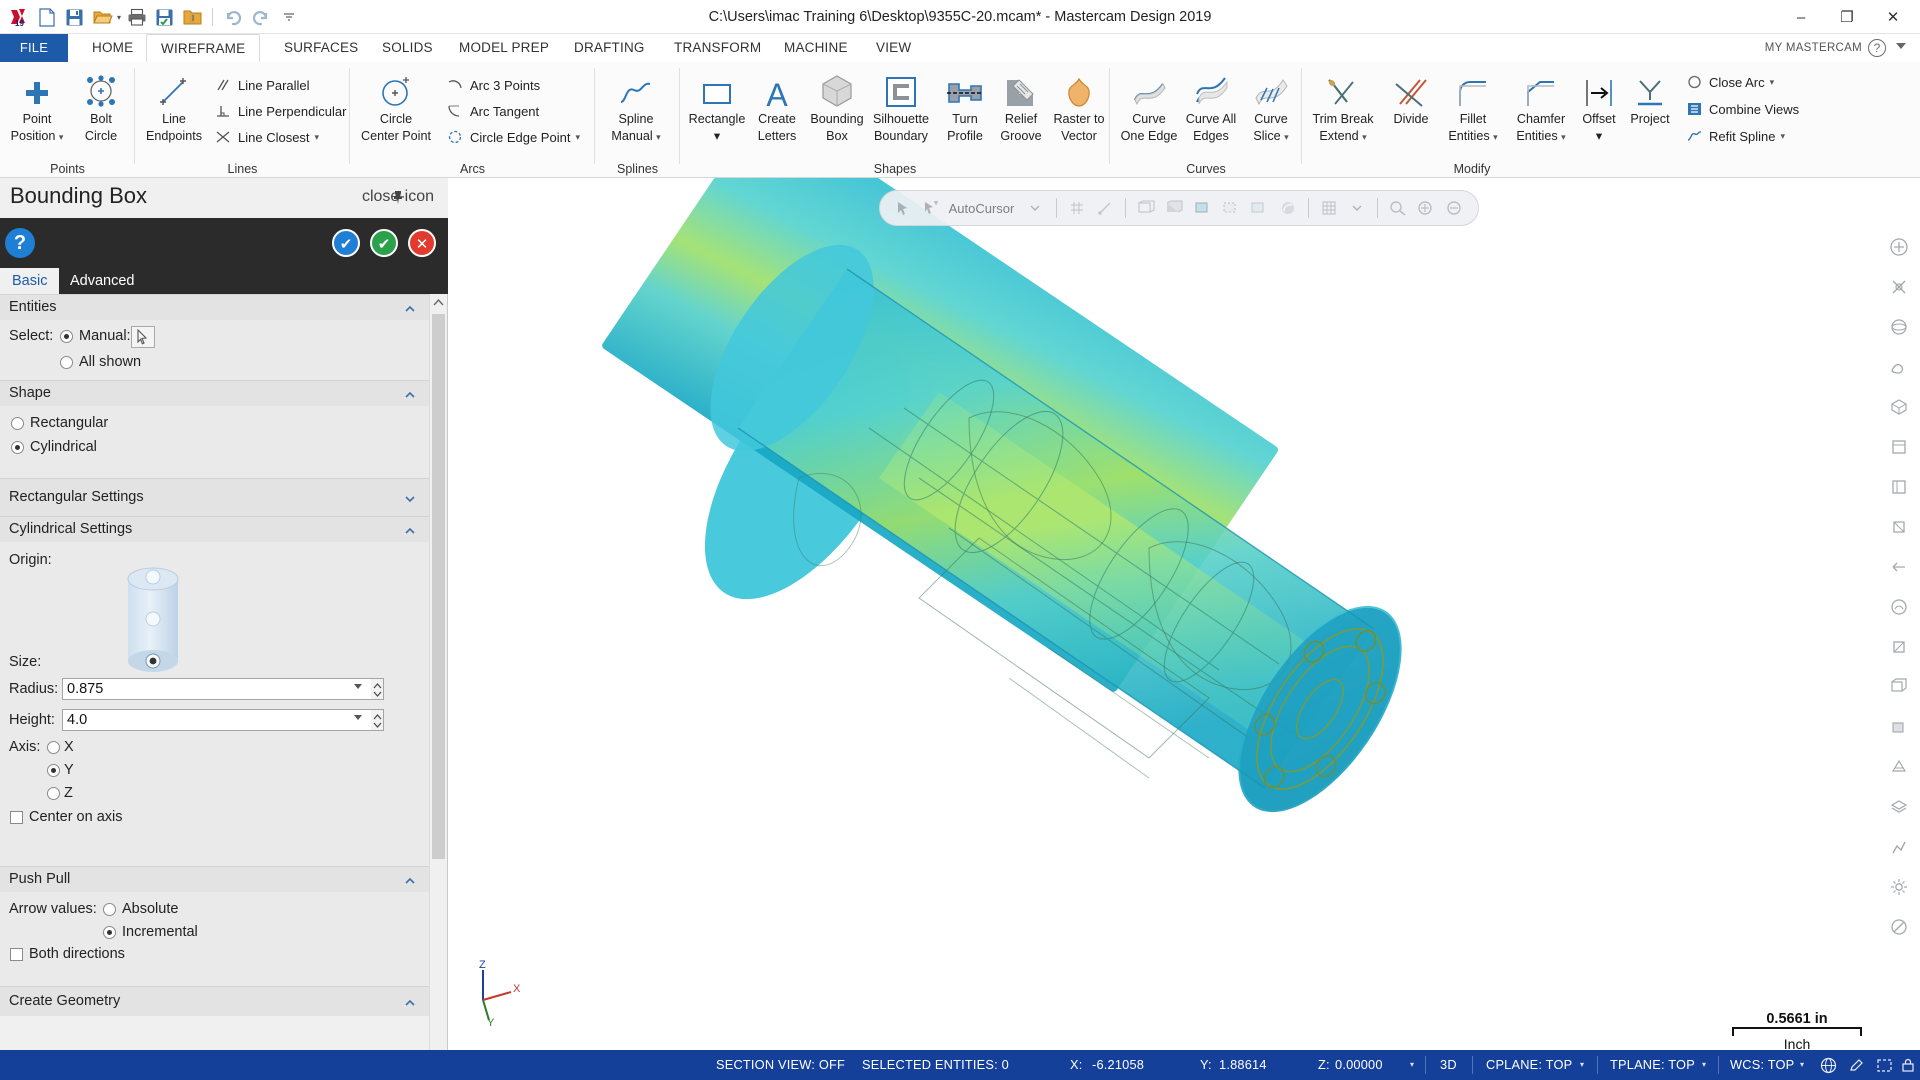 The image size is (1920, 1080). Describe the element at coordinates (215, 497) in the screenshot. I see `section-header-rectangular-settings: Rectangular Settings` at that location.